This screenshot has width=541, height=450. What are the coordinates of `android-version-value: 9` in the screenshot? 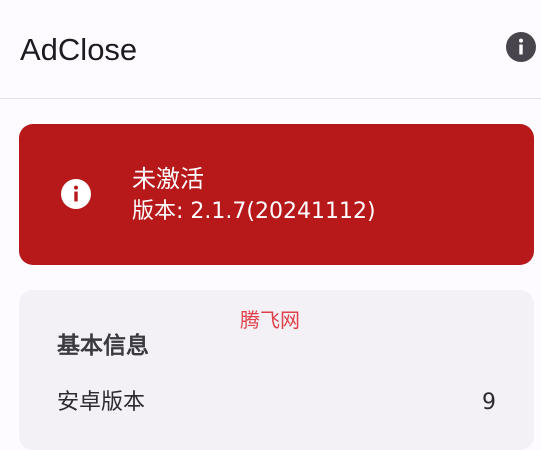 It's located at (489, 402).